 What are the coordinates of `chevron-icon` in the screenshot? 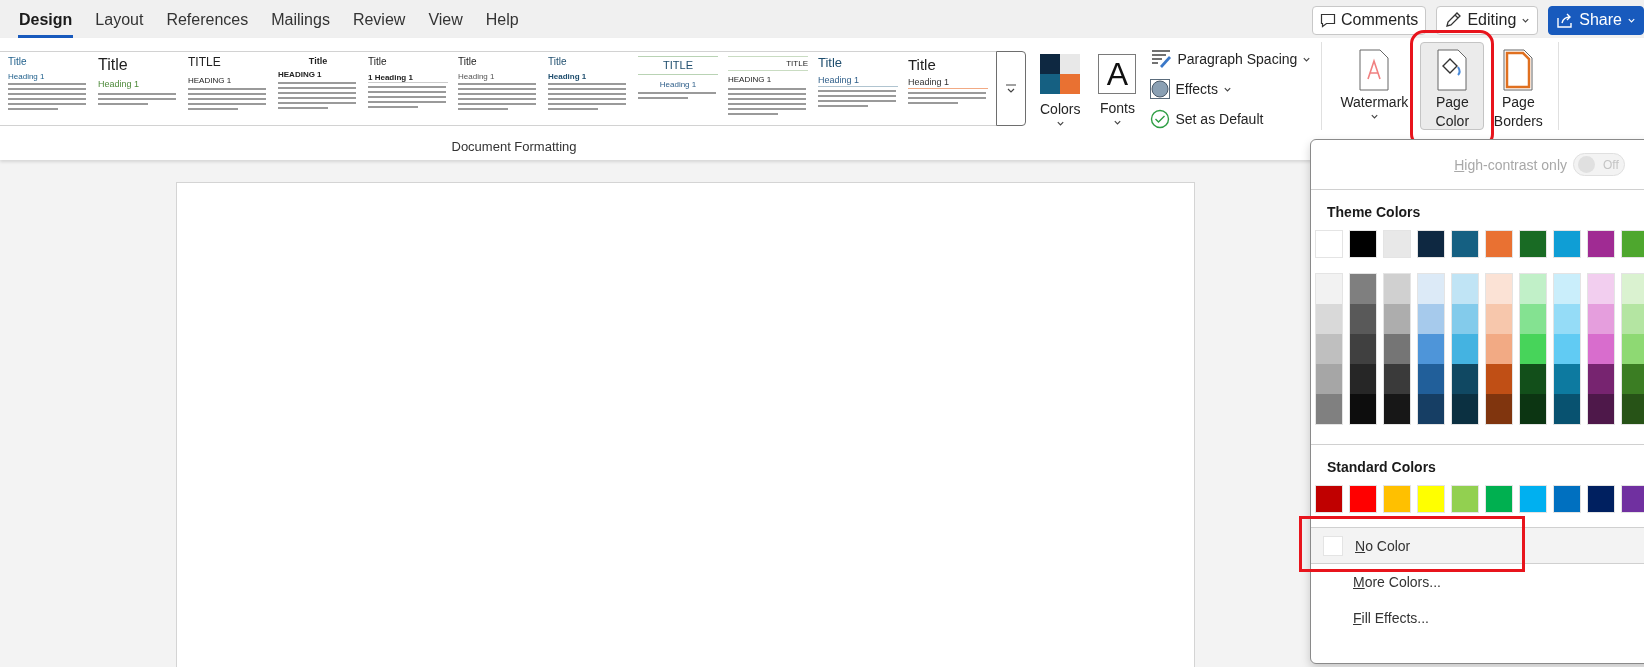 It's located at (1117, 122).